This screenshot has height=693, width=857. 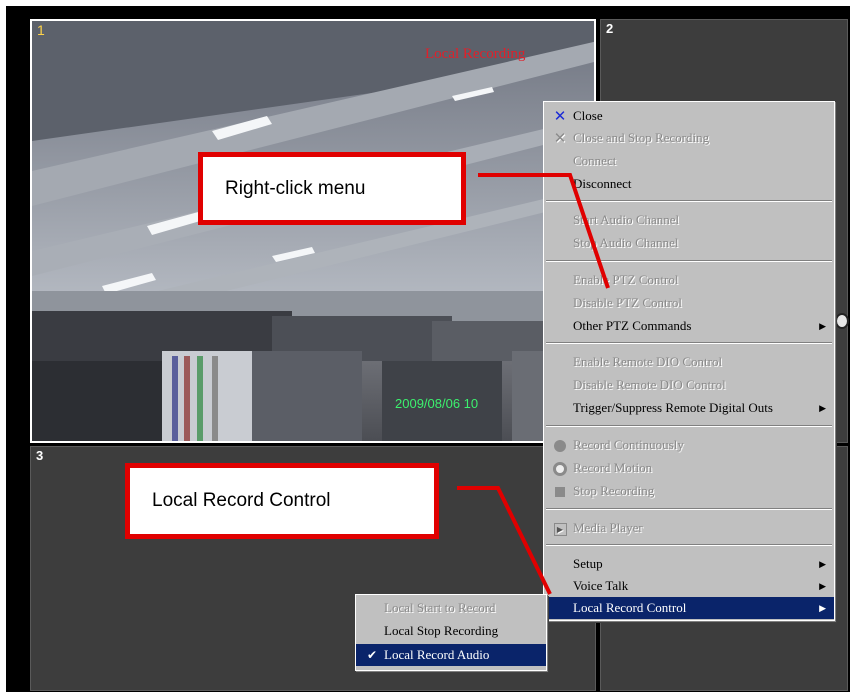 I want to click on callout-local-record-control: Local Record Control, so click(x=282, y=501).